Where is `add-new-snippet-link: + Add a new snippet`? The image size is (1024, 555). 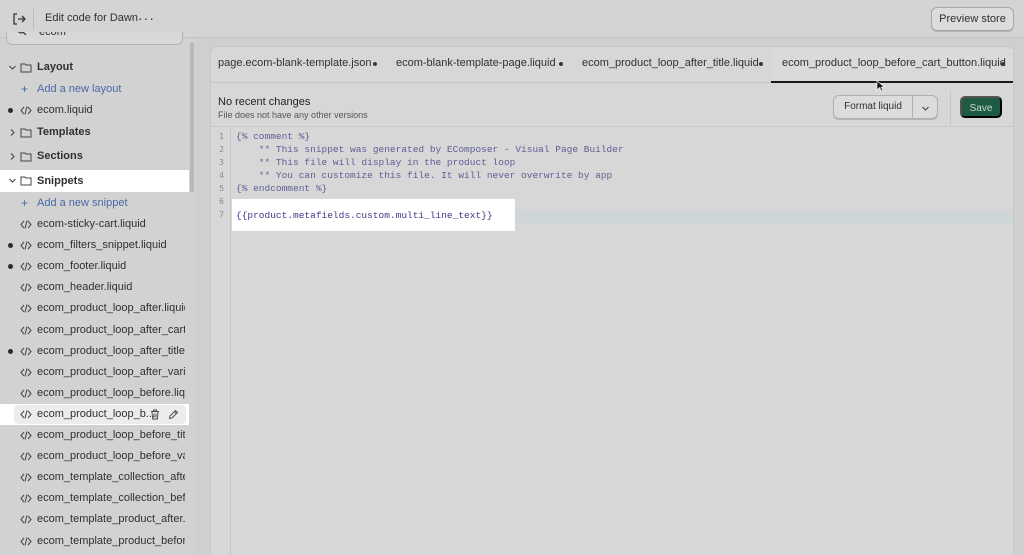
add-new-snippet-link: + Add a new snippet is located at coordinates (94, 203).